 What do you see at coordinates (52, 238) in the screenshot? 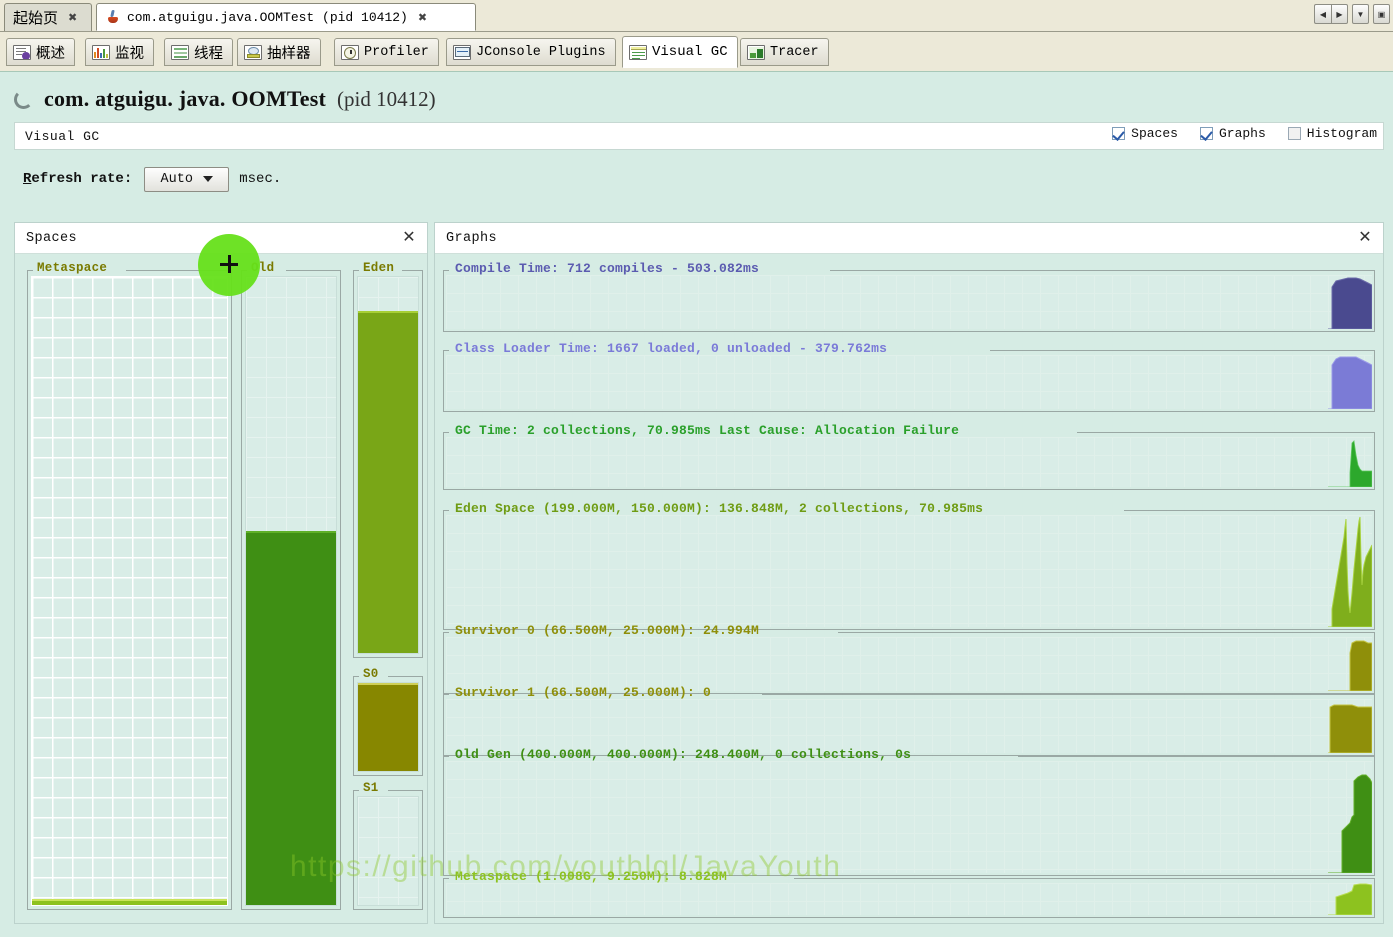
I see `spaces-panel-title: Spaces` at bounding box center [52, 238].